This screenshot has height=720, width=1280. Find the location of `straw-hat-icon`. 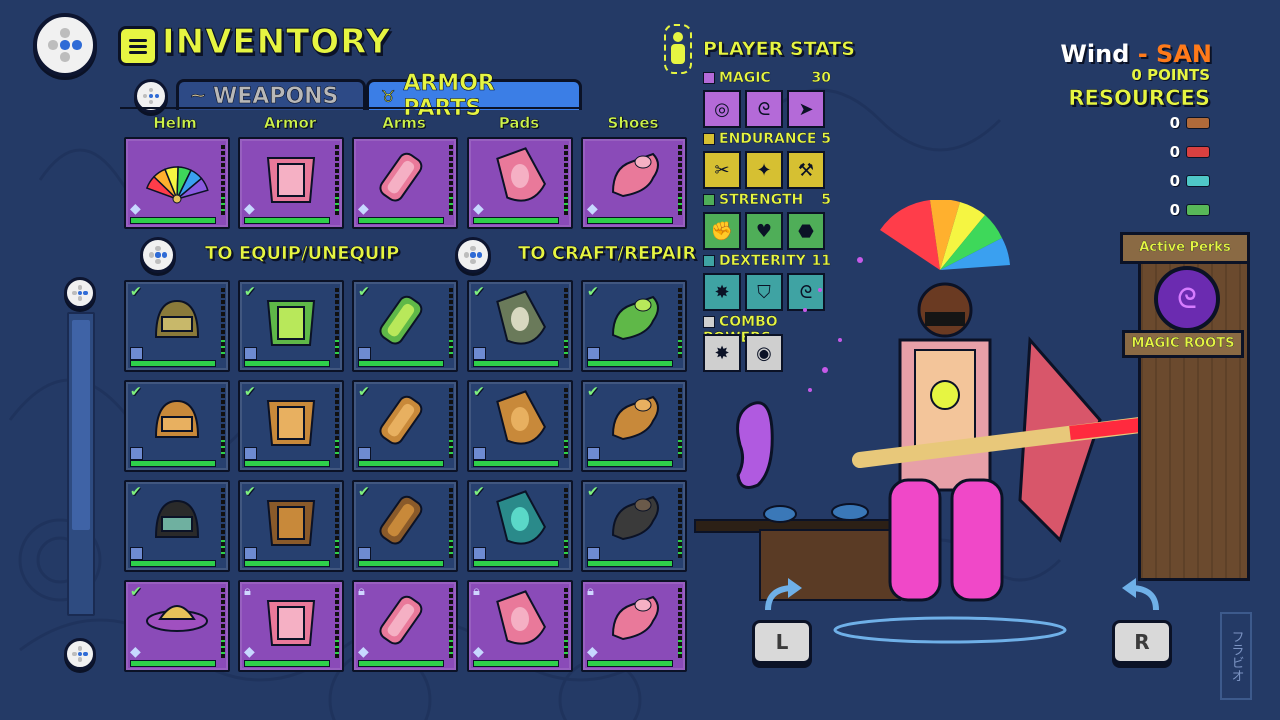

straw-hat-icon is located at coordinates (177, 622).